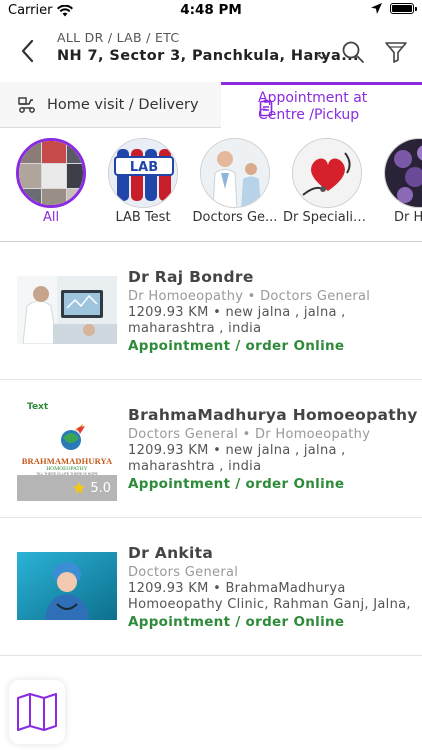  What do you see at coordinates (408, 217) in the screenshot?
I see `category-homoeopathy-label: Dr Hom` at bounding box center [408, 217].